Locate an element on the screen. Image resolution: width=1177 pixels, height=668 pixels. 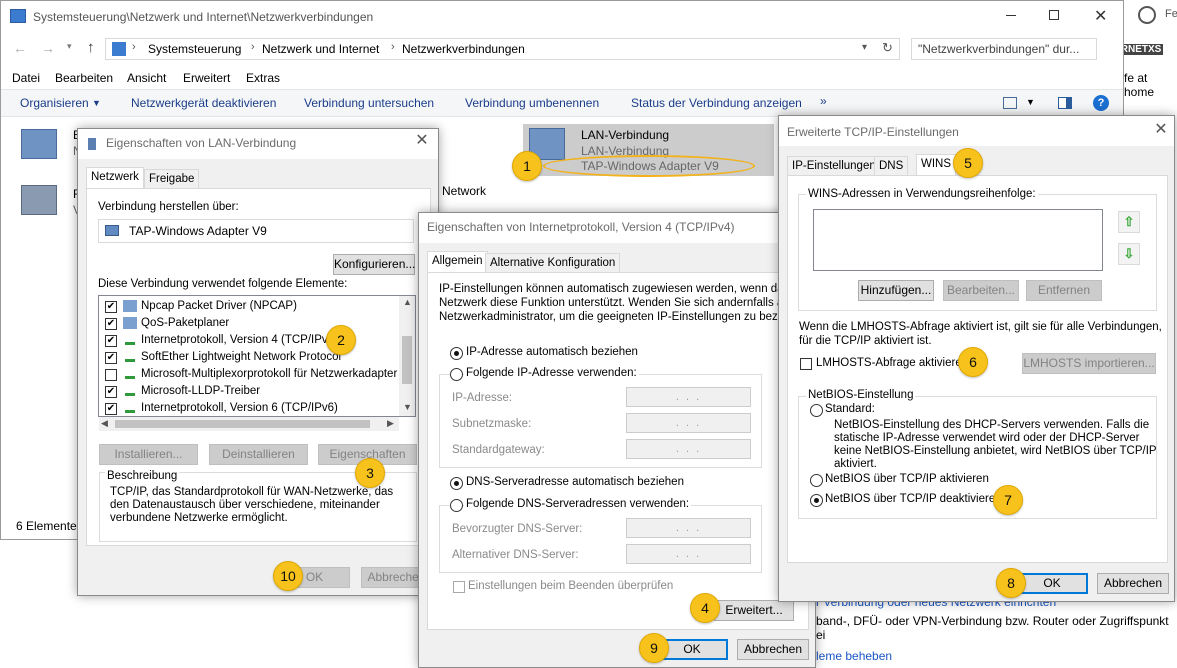
netbios-disable-label: NetBIOS über TCP/IP deaktivieren is located at coordinates (913, 499).